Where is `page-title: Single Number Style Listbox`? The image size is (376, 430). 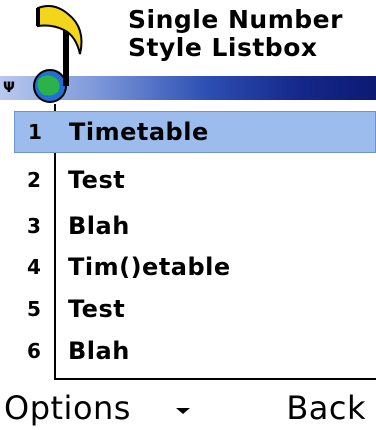 page-title: Single Number Style Listbox is located at coordinates (248, 34).